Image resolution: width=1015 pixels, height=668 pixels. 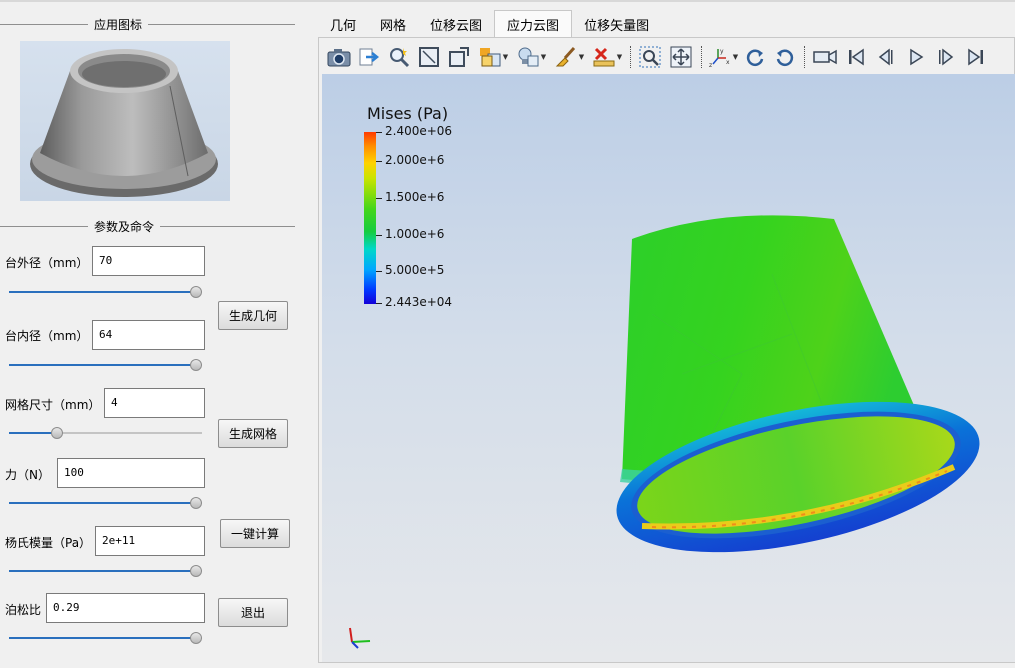 What do you see at coordinates (946, 57) in the screenshot?
I see `next-frame-icon` at bounding box center [946, 57].